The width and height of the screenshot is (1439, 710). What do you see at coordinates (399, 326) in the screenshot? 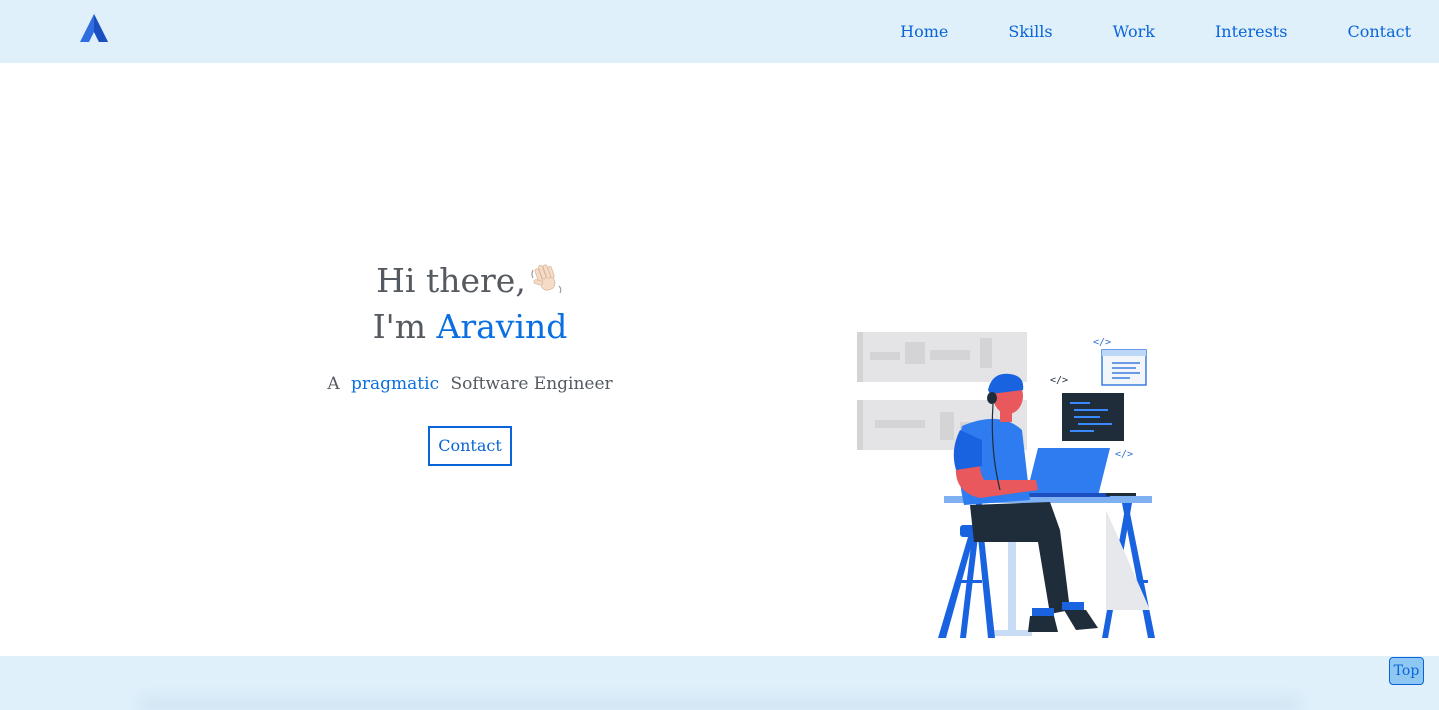
I see `im-prefix: I'm` at bounding box center [399, 326].